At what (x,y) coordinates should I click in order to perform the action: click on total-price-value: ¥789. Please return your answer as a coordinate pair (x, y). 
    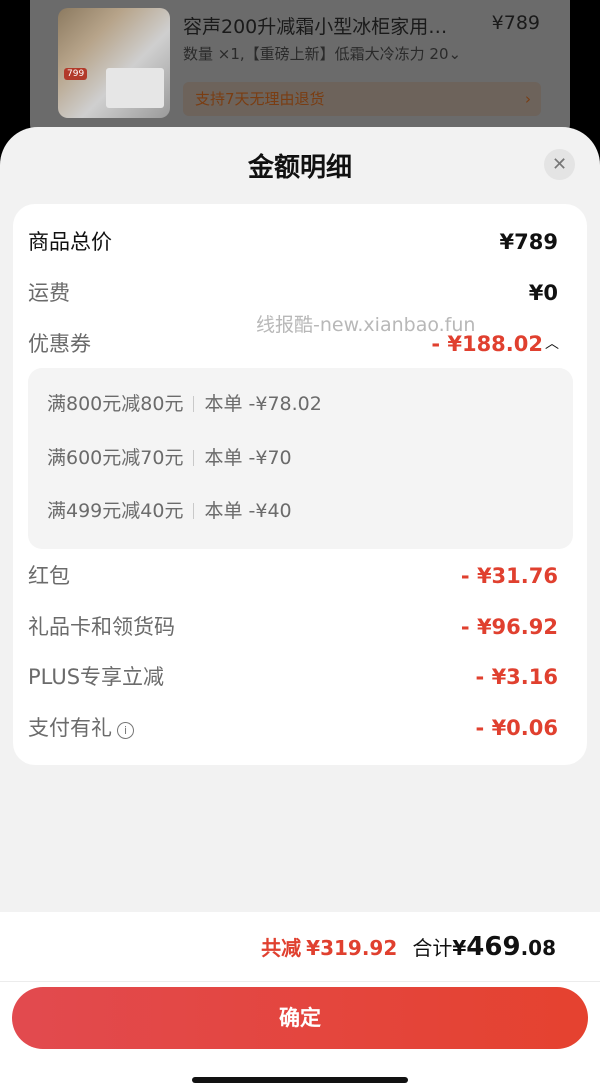
    Looking at the image, I should click on (528, 242).